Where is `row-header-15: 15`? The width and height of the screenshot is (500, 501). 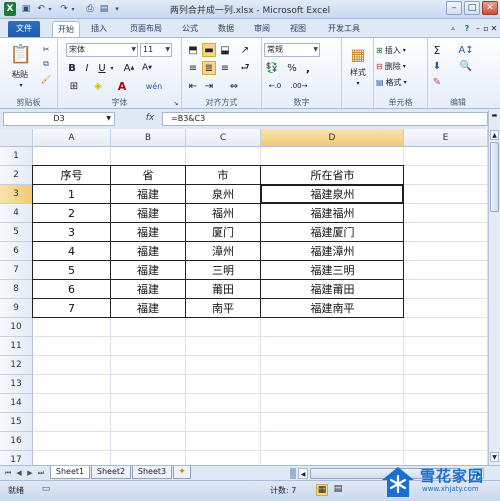
row-header-15: 15 is located at coordinates (16, 422).